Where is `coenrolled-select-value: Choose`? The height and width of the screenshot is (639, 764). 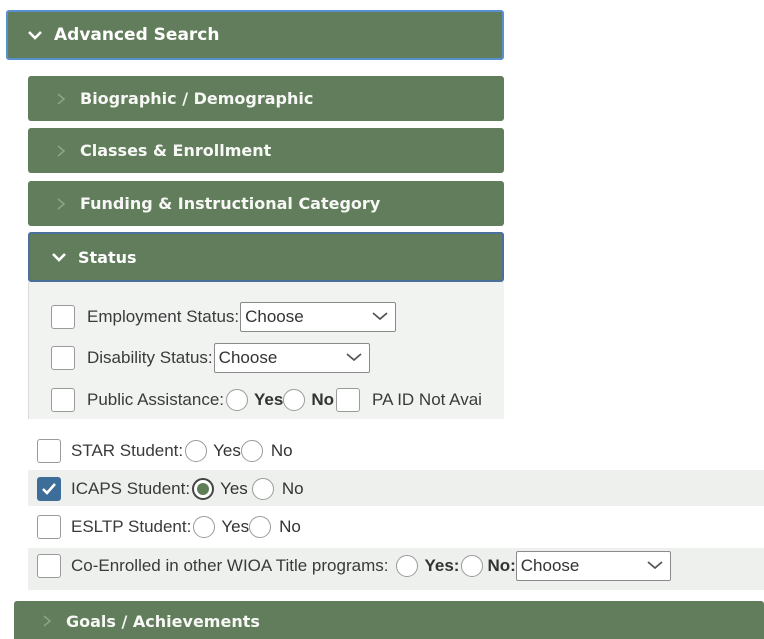 coenrolled-select-value: Choose is located at coordinates (550, 565).